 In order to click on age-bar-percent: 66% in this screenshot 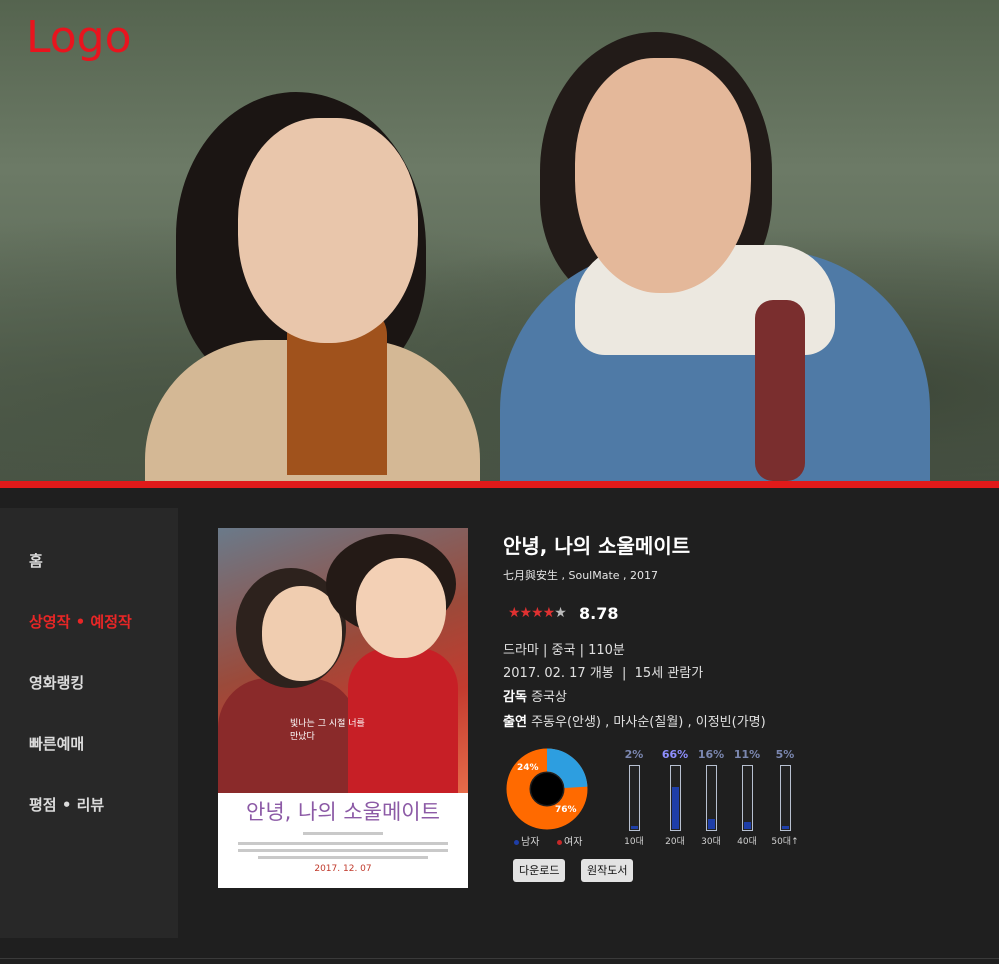, I will do `click(675, 754)`.